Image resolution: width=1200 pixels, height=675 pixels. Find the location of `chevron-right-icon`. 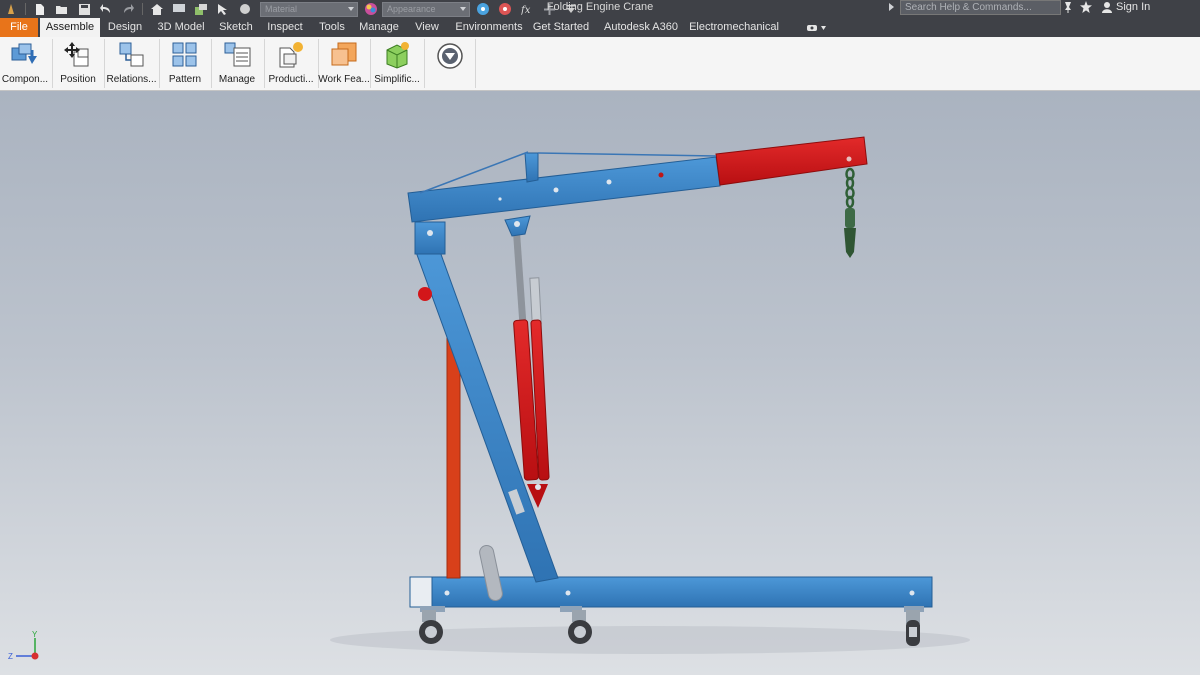

chevron-right-icon is located at coordinates (891, 7).